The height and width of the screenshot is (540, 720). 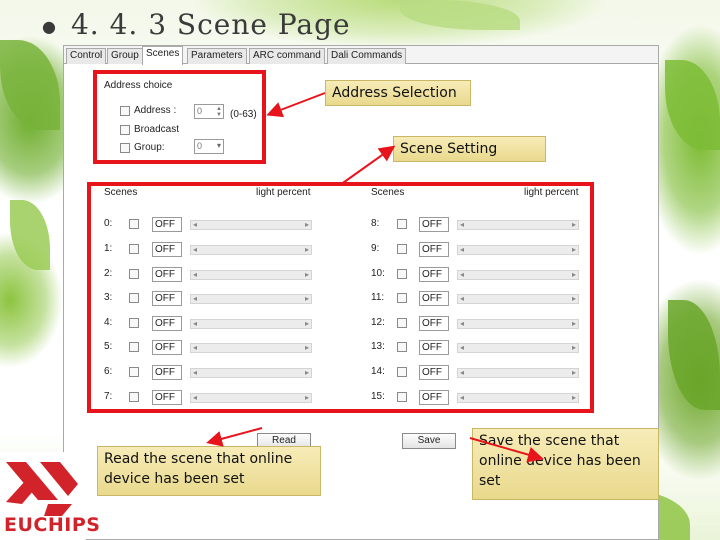 What do you see at coordinates (234, 437) in the screenshot?
I see `arrow-read` at bounding box center [234, 437].